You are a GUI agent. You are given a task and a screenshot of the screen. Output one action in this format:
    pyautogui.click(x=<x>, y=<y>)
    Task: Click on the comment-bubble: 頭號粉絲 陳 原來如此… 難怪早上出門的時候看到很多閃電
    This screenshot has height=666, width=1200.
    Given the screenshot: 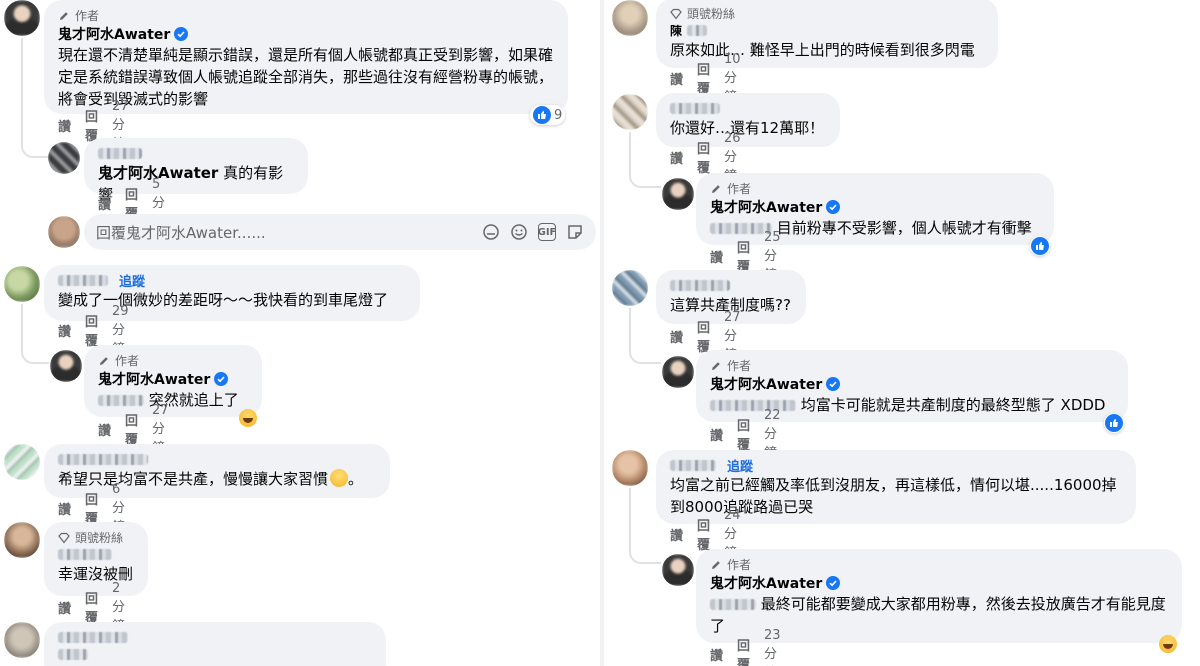 What is the action you would take?
    pyautogui.click(x=827, y=34)
    